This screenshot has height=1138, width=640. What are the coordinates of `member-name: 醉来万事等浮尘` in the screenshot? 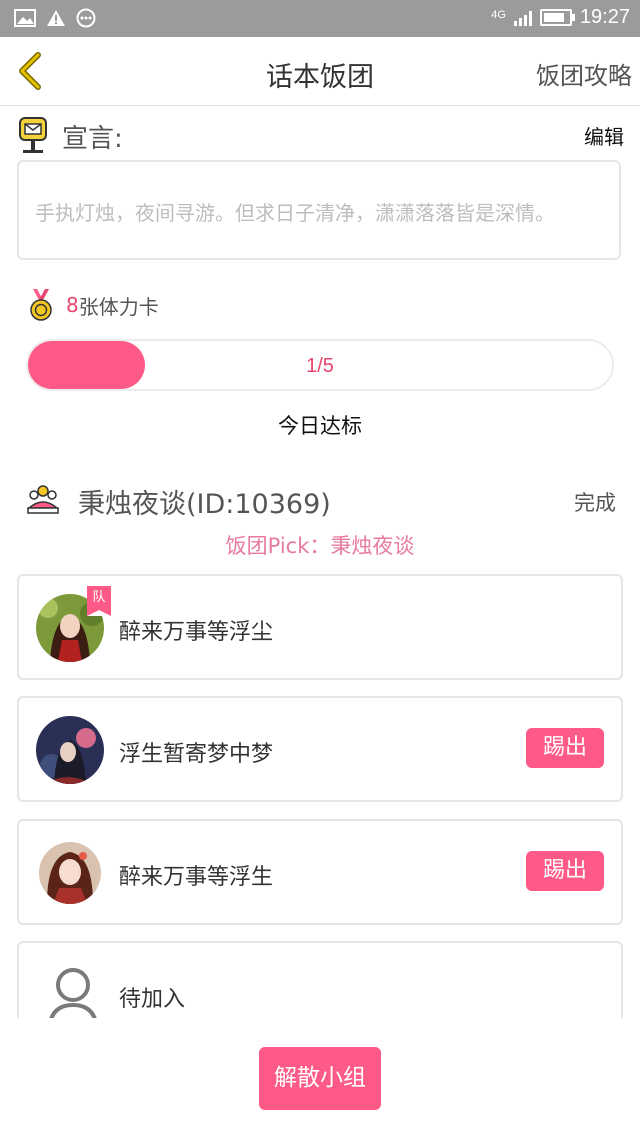 It's located at (196, 632).